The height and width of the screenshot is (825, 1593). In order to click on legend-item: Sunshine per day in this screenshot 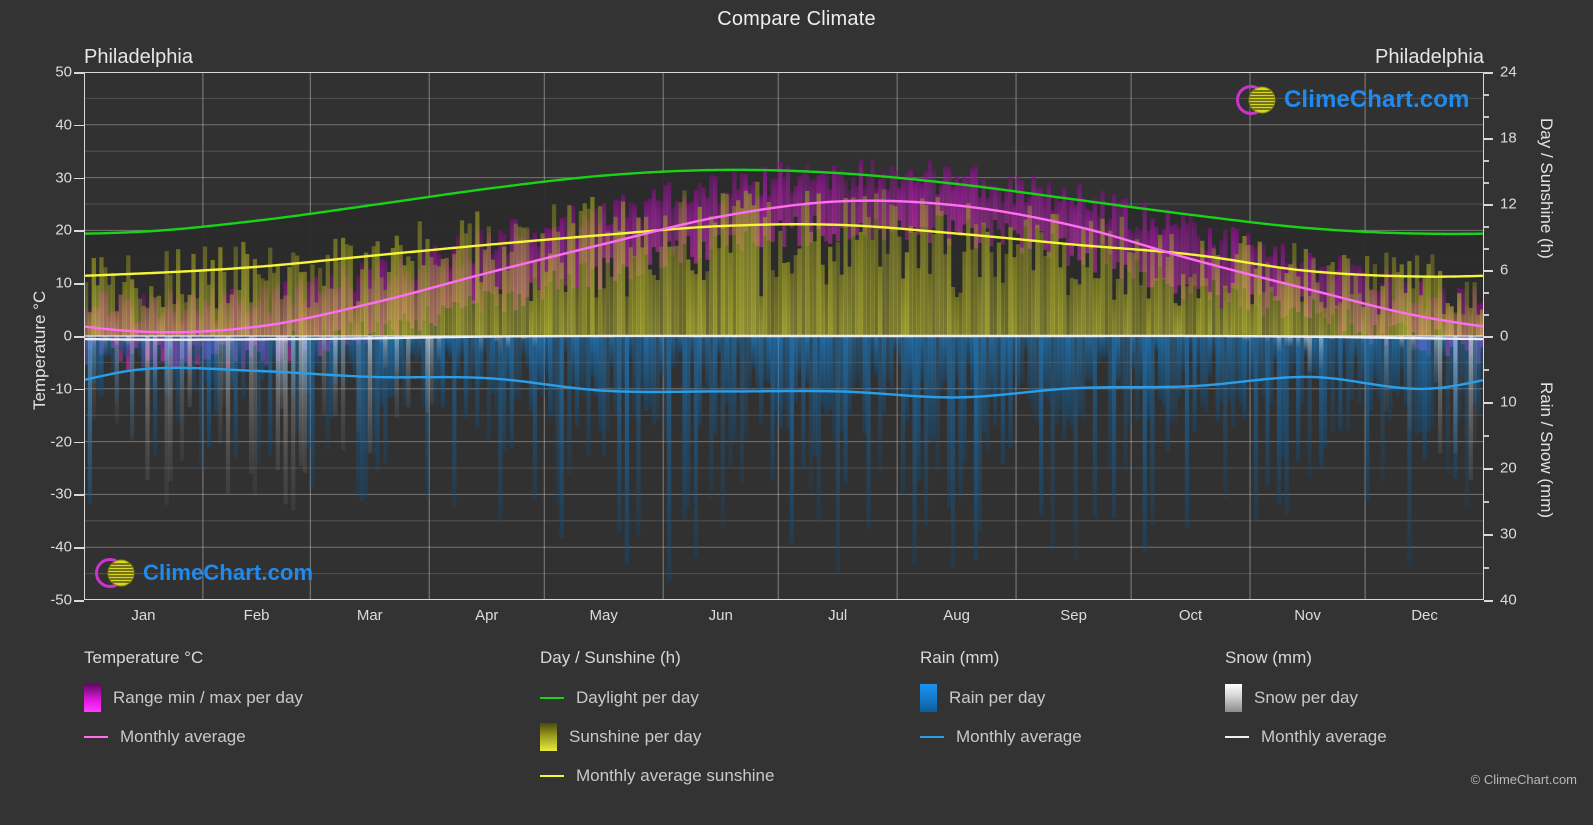, I will do `click(657, 736)`.